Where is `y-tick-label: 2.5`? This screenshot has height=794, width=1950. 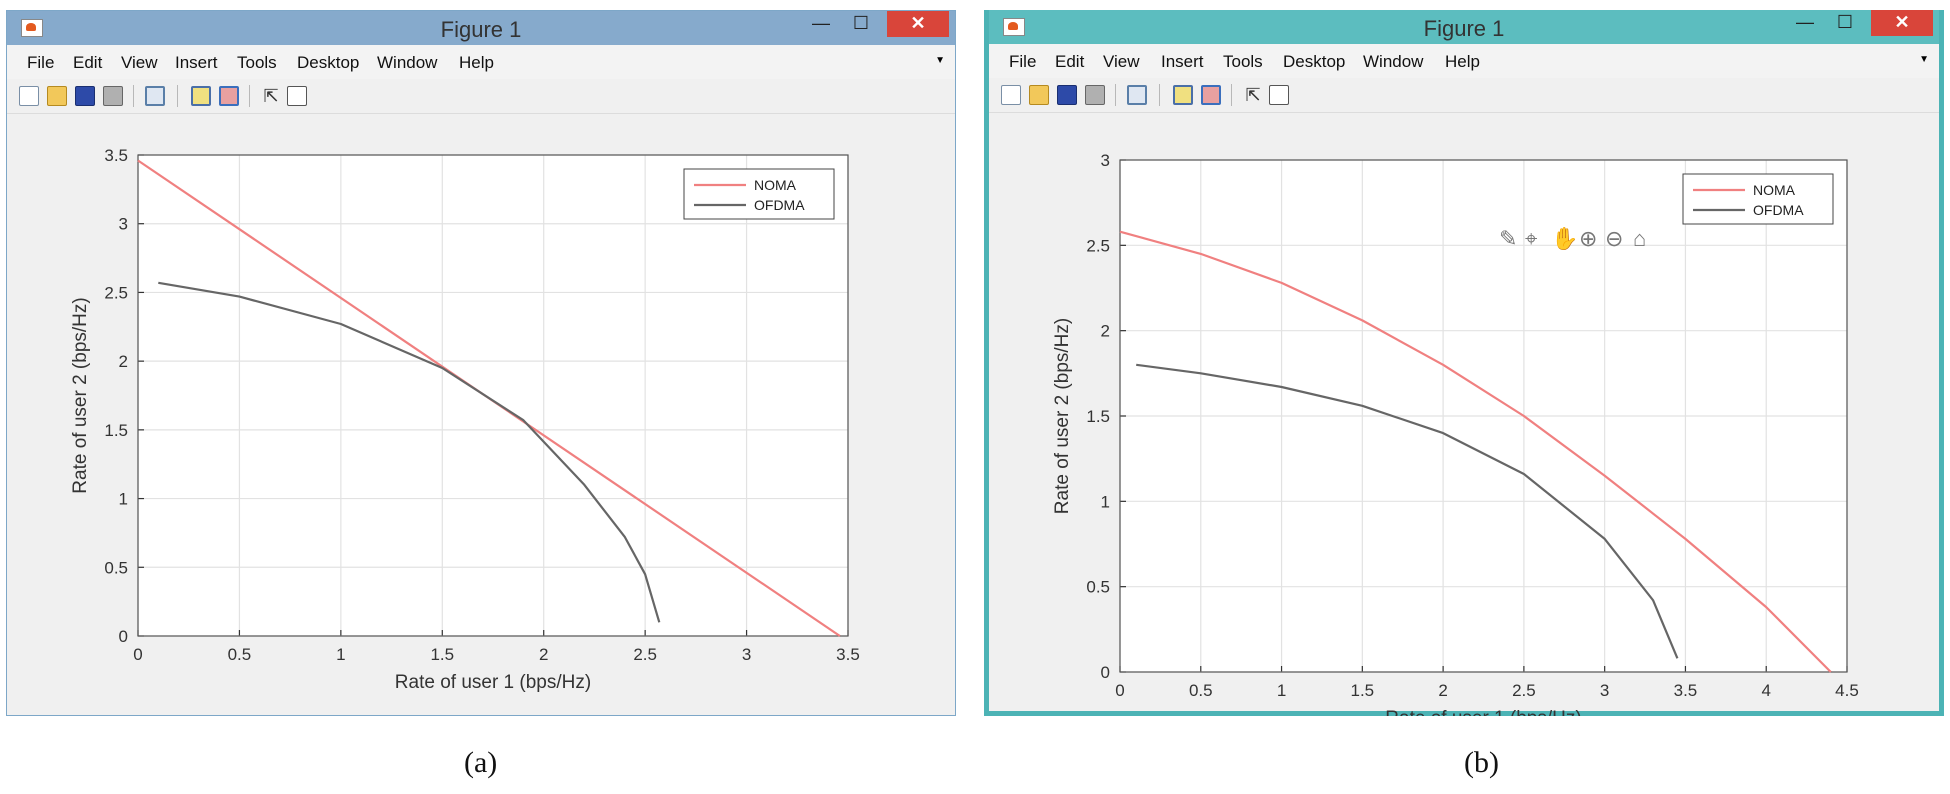 y-tick-label: 2.5 is located at coordinates (116, 292).